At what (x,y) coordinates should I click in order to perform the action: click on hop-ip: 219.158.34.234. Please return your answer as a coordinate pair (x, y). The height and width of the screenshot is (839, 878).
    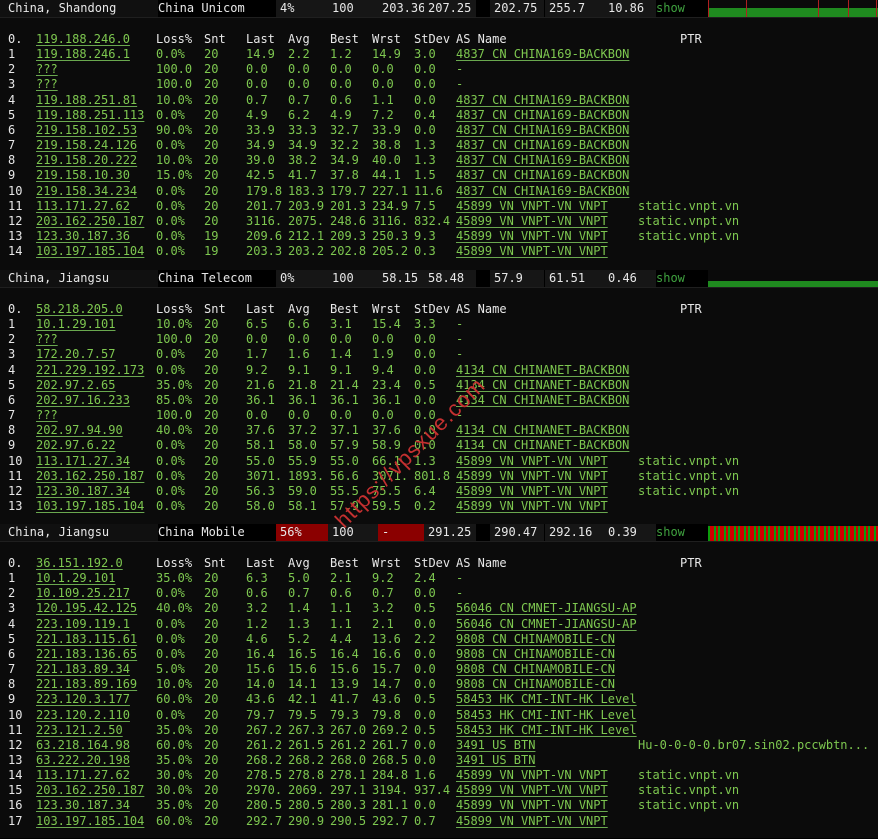
    Looking at the image, I should click on (86, 191).